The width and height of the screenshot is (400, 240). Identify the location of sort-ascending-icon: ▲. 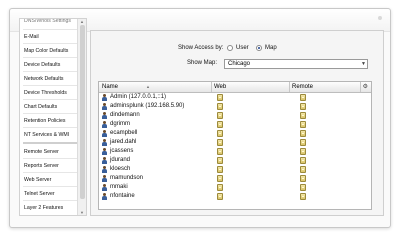
(148, 86).